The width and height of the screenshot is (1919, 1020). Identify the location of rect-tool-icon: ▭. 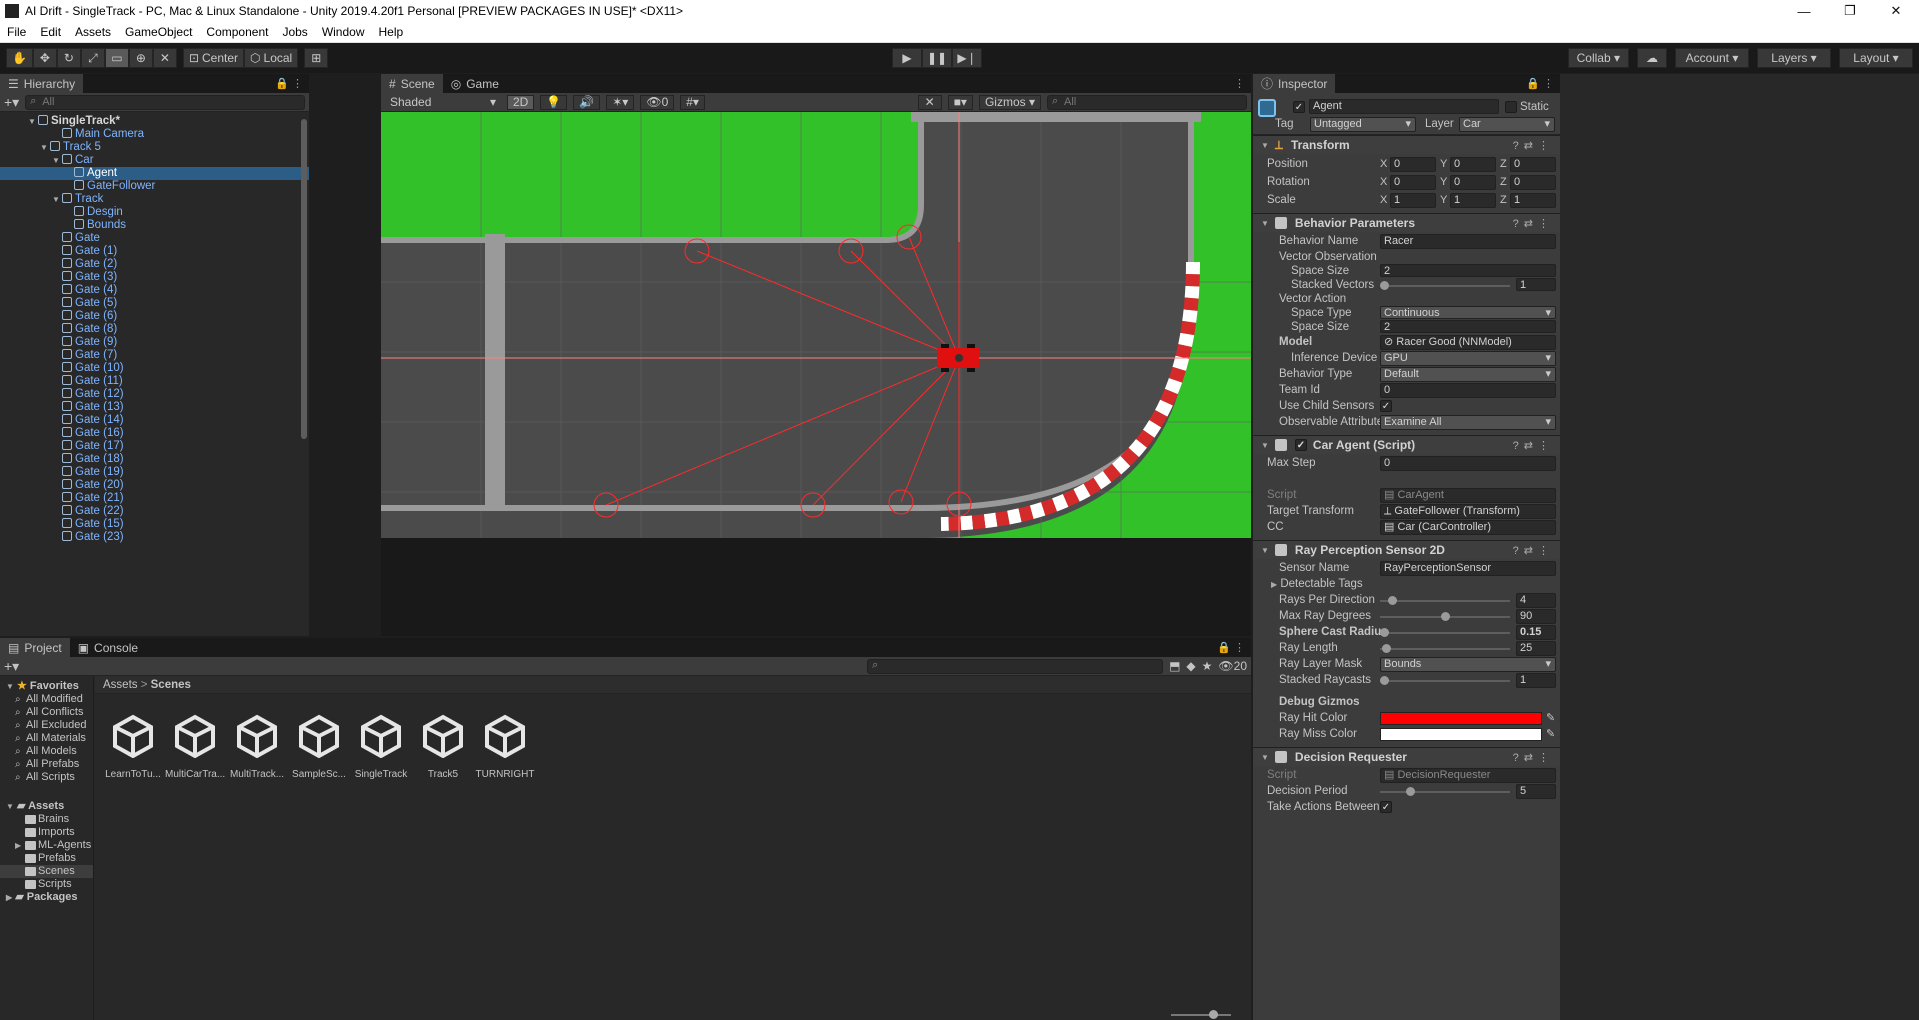
(116, 58).